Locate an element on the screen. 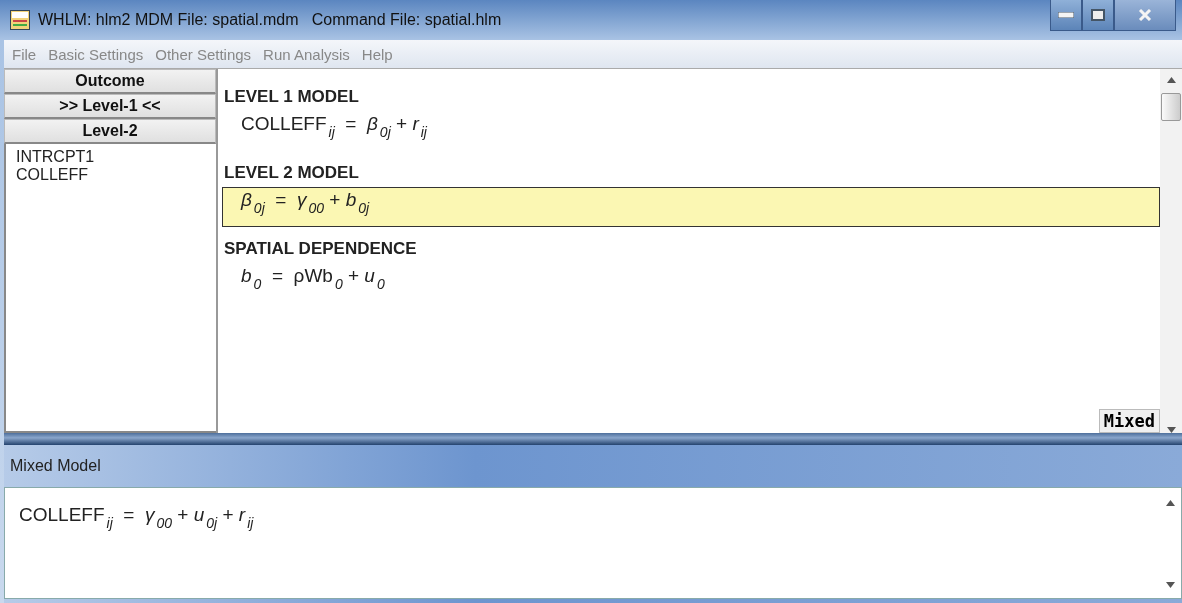 The image size is (1182, 603). close-button is located at coordinates (1145, 15).